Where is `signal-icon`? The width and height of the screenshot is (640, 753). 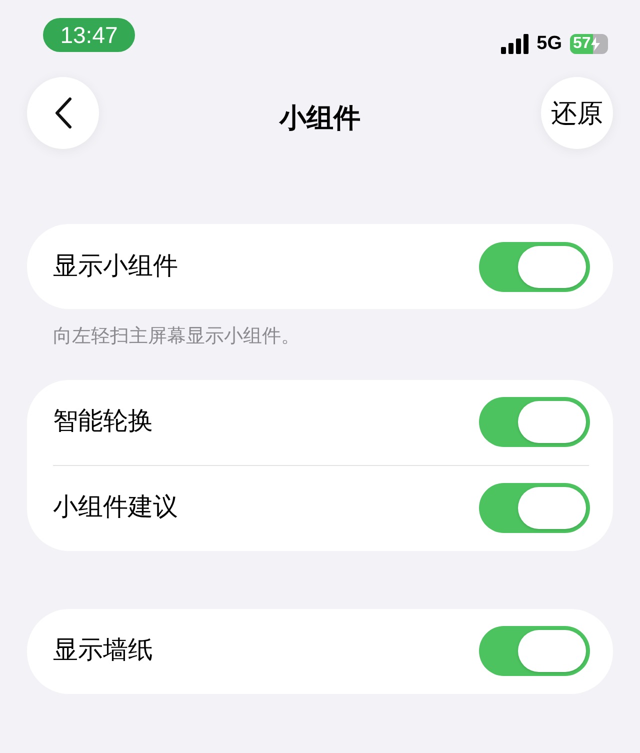 signal-icon is located at coordinates (514, 44).